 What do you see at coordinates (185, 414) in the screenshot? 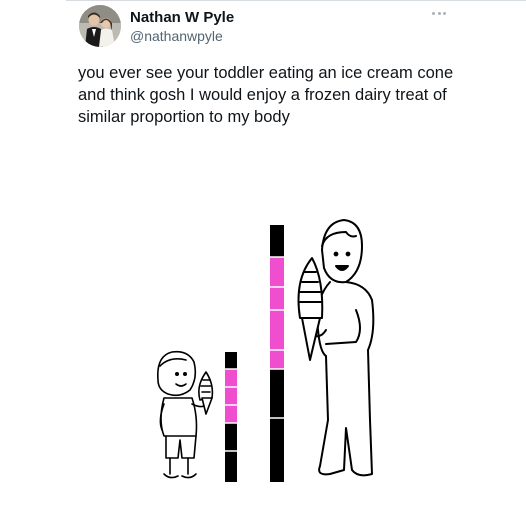
I see `toddler-figure` at bounding box center [185, 414].